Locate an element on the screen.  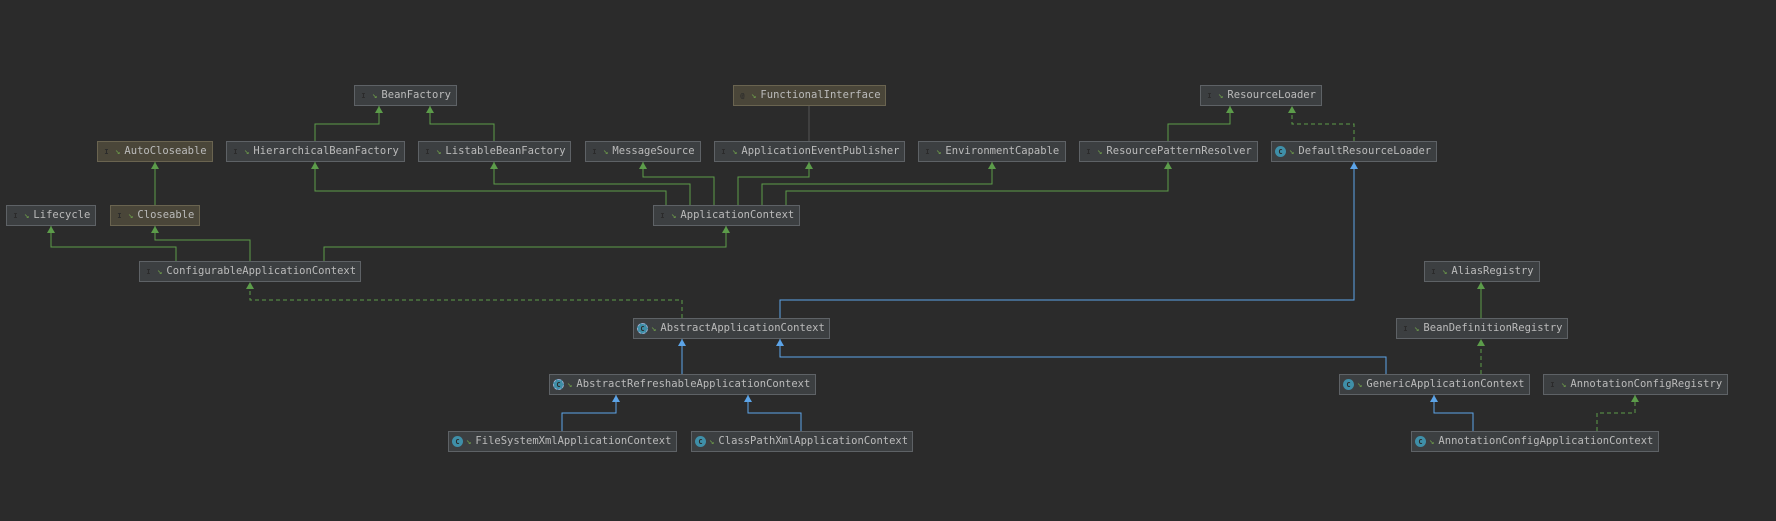
edge-abstractapplicationcontext-to-configurableapplicationcontext is located at coordinates (466, 300).